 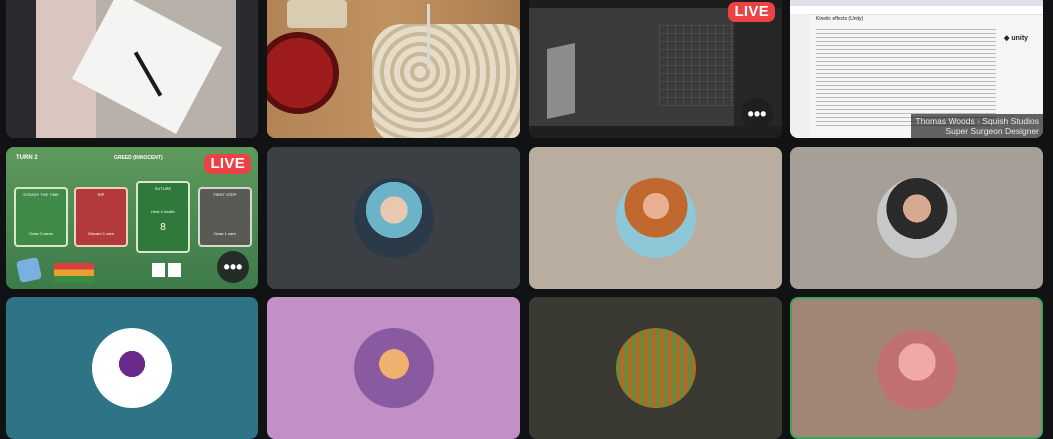 What do you see at coordinates (977, 121) in the screenshot?
I see `presenter-name: Thomas Woods - Squish Studios` at bounding box center [977, 121].